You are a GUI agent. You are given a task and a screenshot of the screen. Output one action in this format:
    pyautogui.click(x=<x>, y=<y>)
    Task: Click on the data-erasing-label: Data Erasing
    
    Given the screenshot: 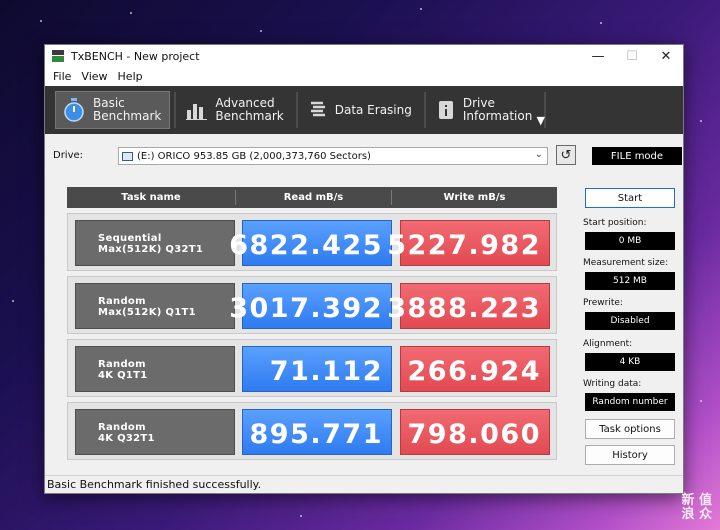 What is the action you would take?
    pyautogui.click(x=373, y=109)
    